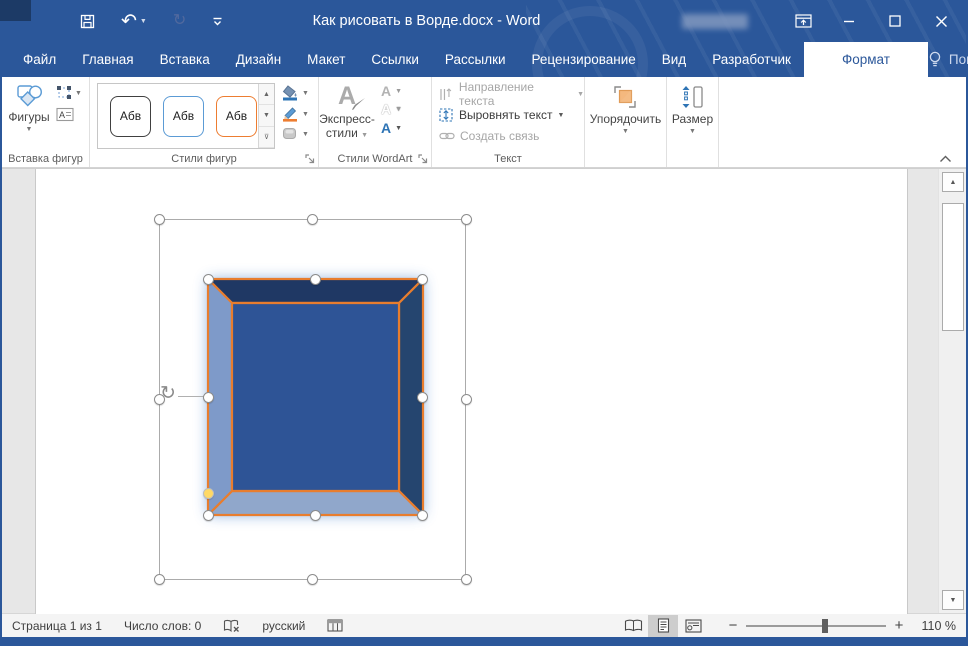 The height and width of the screenshot is (646, 968). What do you see at coordinates (347, 111) in the screenshot?
I see `quick-styles-button: А Экспресс- стили ▼` at bounding box center [347, 111].